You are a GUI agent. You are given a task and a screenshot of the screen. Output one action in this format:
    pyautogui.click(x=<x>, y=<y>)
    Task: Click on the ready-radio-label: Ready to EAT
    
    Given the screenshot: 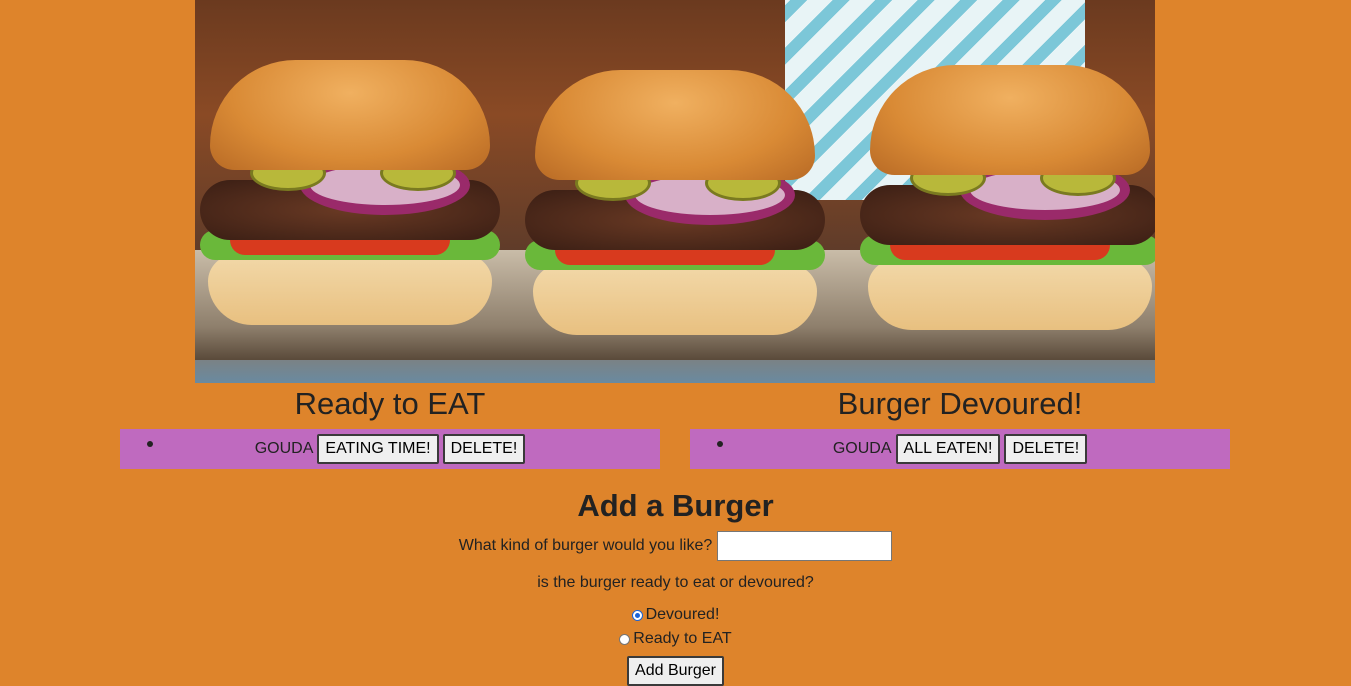 What is the action you would take?
    pyautogui.click(x=682, y=639)
    